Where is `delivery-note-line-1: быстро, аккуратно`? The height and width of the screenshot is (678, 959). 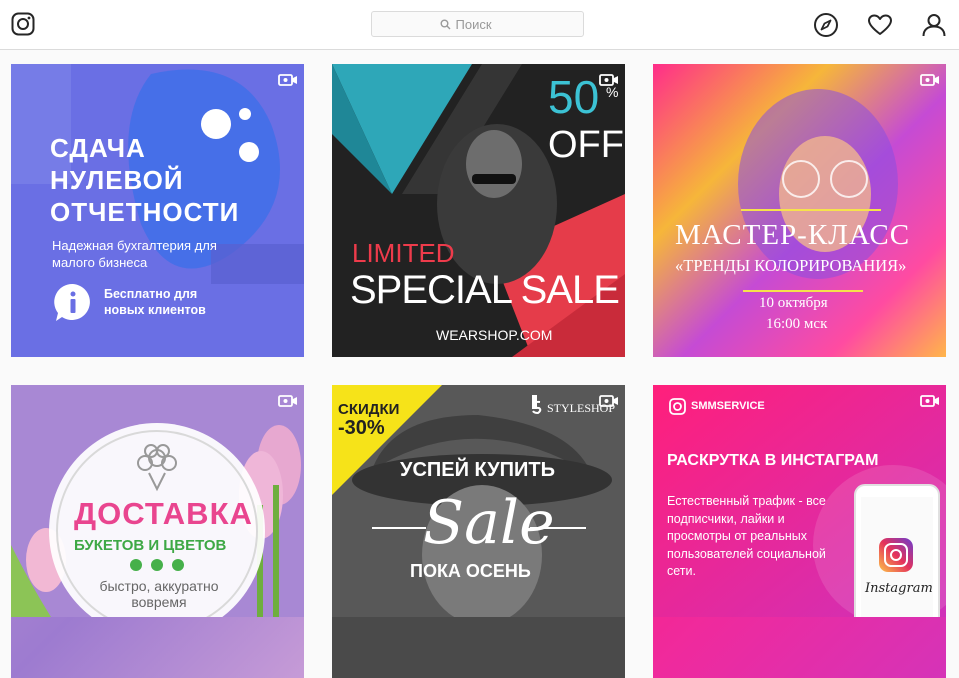 delivery-note-line-1: быстро, аккуратно is located at coordinates (159, 586).